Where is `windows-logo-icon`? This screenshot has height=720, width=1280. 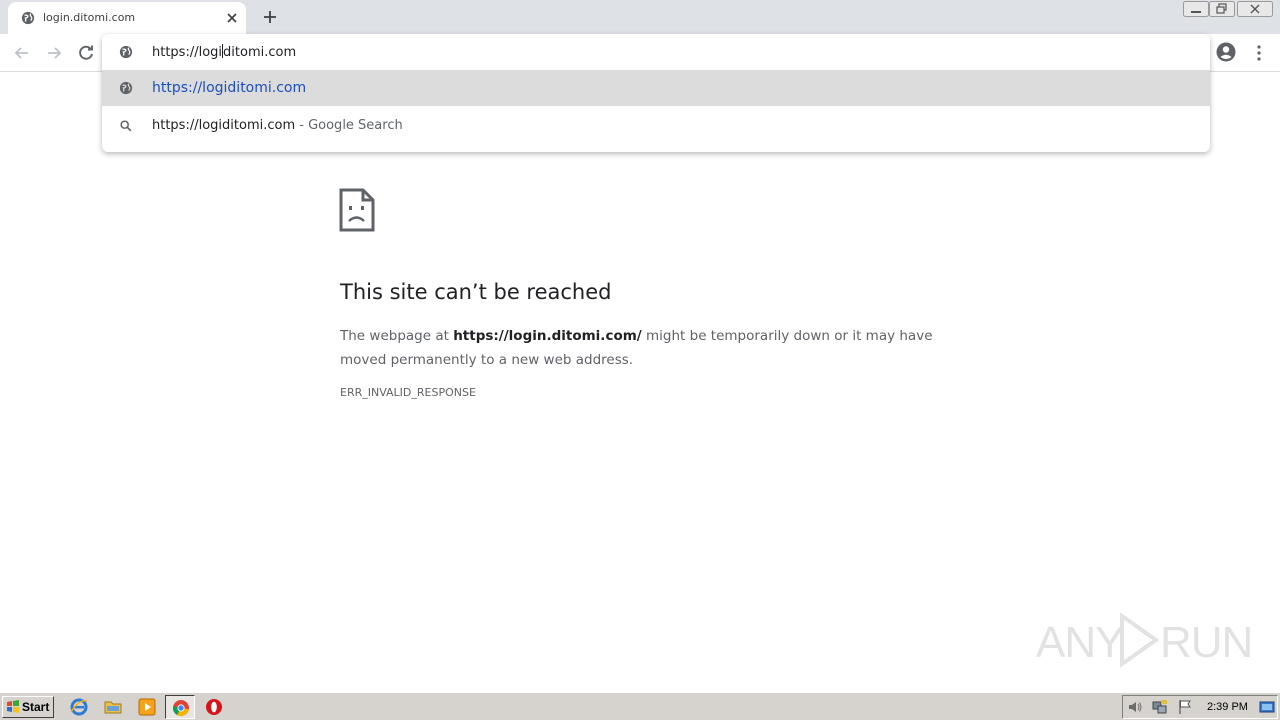 windows-logo-icon is located at coordinates (13, 706).